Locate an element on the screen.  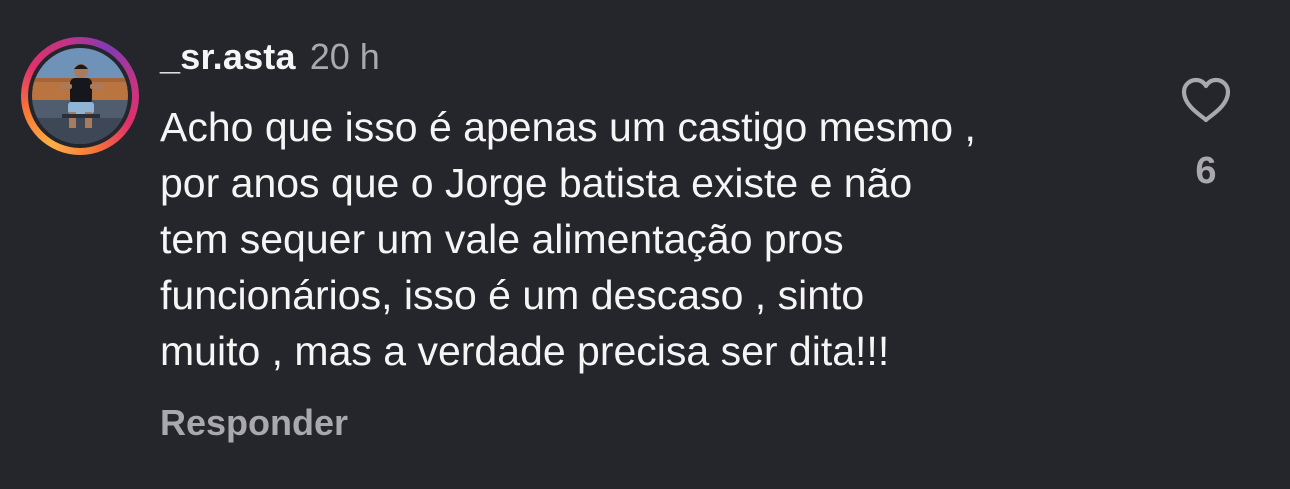
username-link: _sr.asta is located at coordinates (228, 57).